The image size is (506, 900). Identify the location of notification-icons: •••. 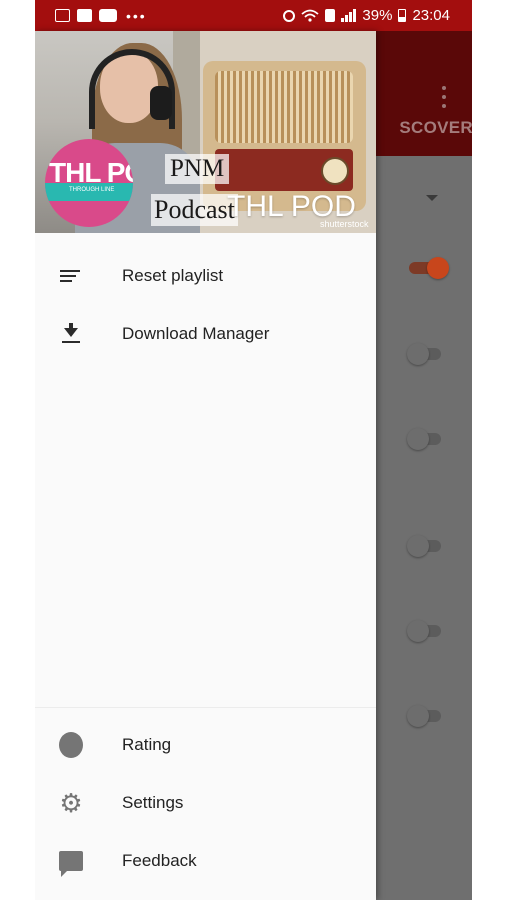
(91, 16).